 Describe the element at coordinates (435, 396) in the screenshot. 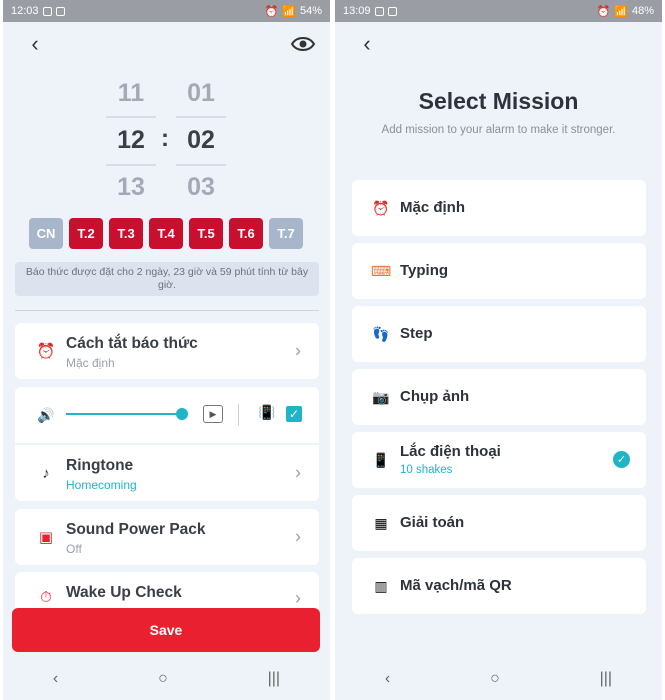

I see `mission-label: Chụp ảnh` at that location.